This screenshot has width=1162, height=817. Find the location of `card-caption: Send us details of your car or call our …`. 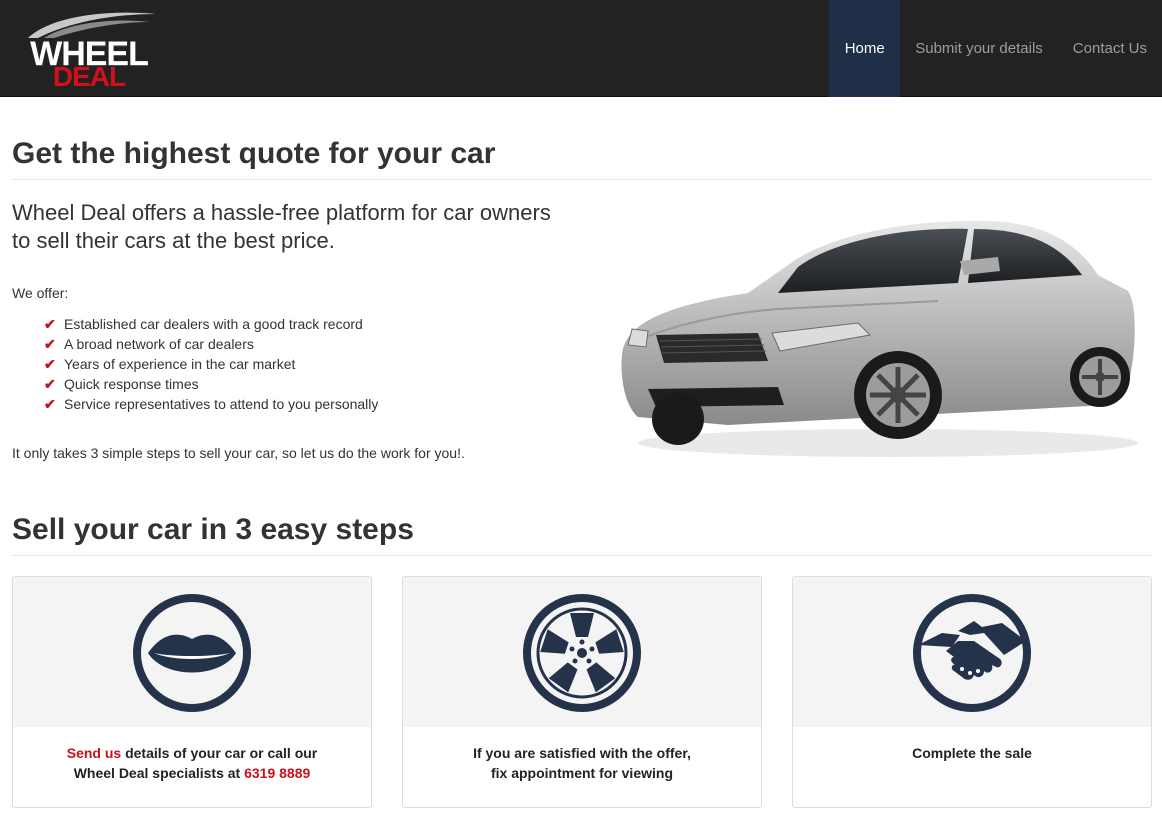

card-caption: Send us details of your car or call our … is located at coordinates (192, 763).